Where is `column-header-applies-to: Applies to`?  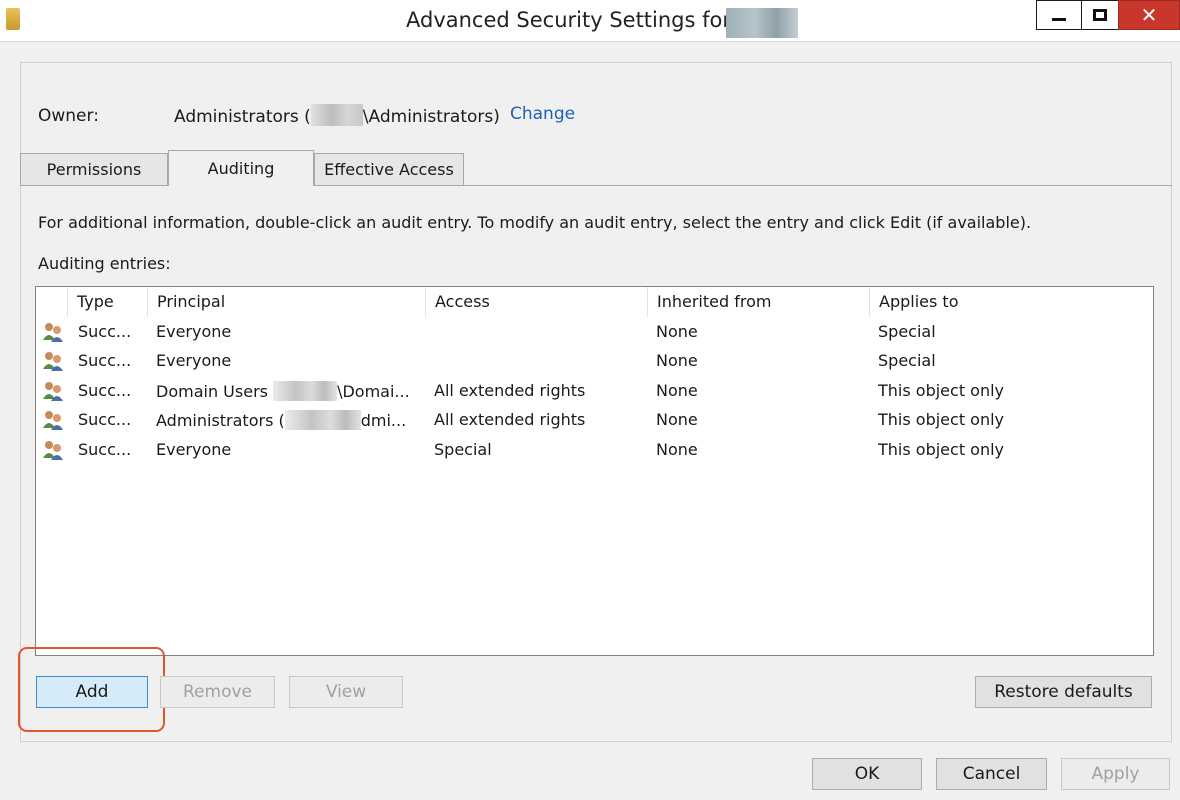 column-header-applies-to: Applies to is located at coordinates (1011, 302).